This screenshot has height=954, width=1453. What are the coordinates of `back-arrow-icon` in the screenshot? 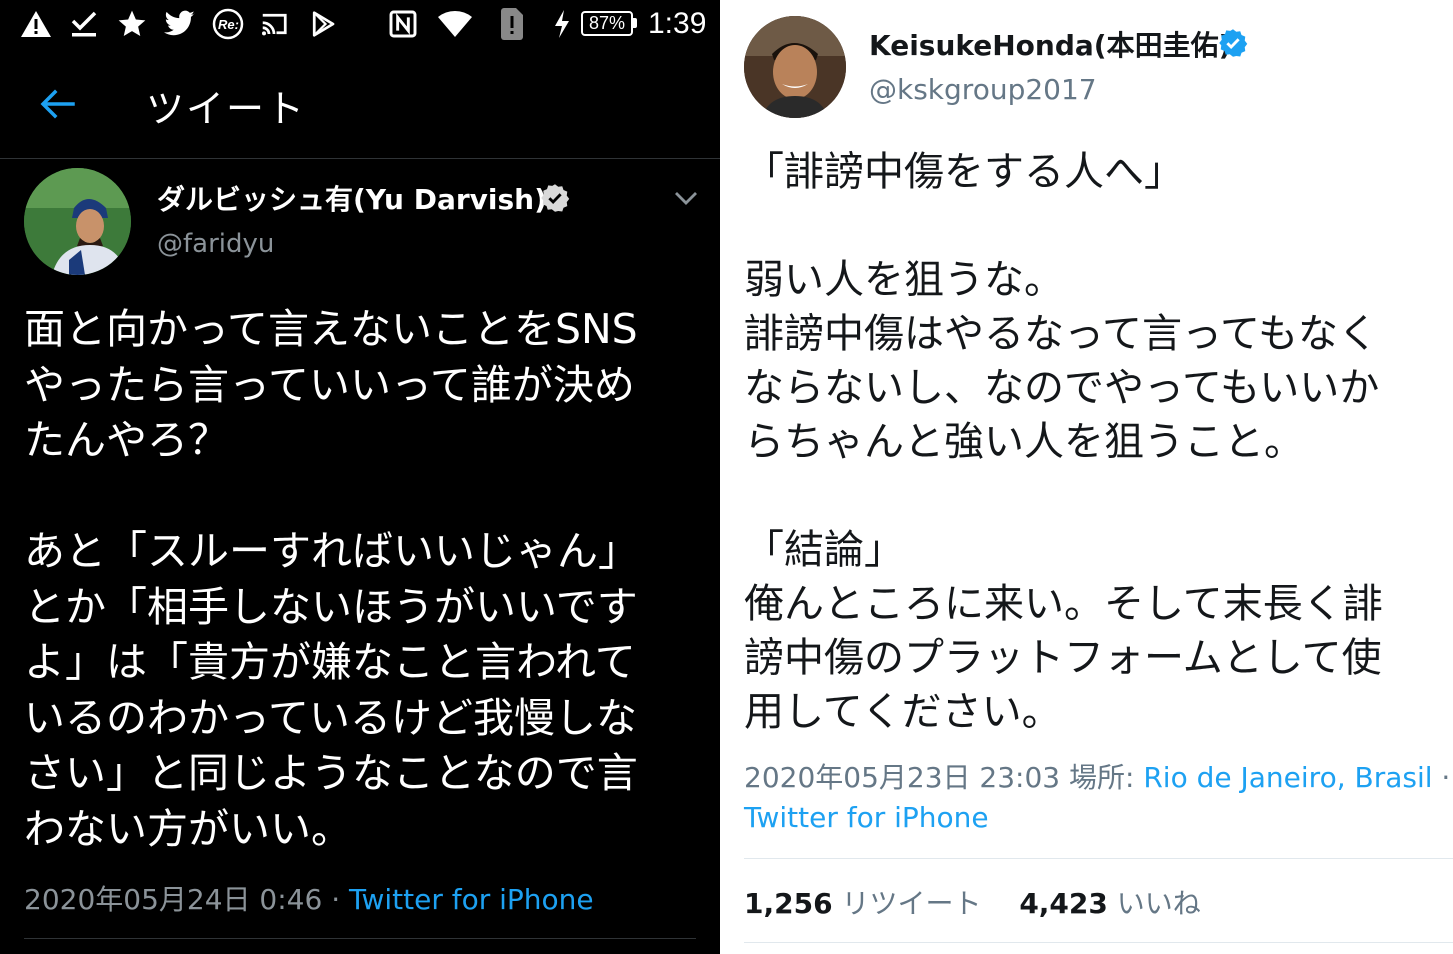 It's located at (57, 104).